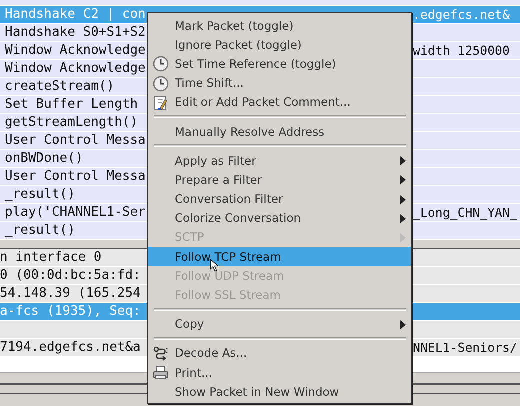 Image resolution: width=520 pixels, height=406 pixels. Describe the element at coordinates (71, 122) in the screenshot. I see `table-cell: getStreamLength()` at that location.